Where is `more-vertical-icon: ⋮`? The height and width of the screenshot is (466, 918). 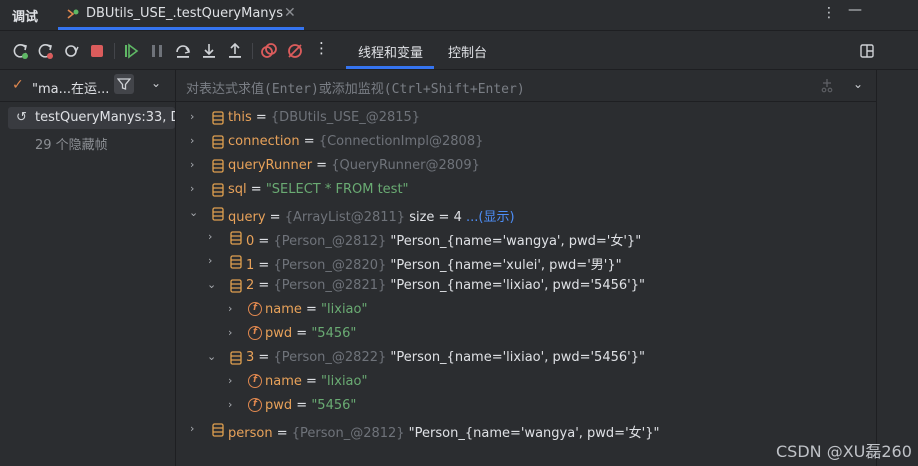
more-vertical-icon: ⋮ is located at coordinates (829, 13).